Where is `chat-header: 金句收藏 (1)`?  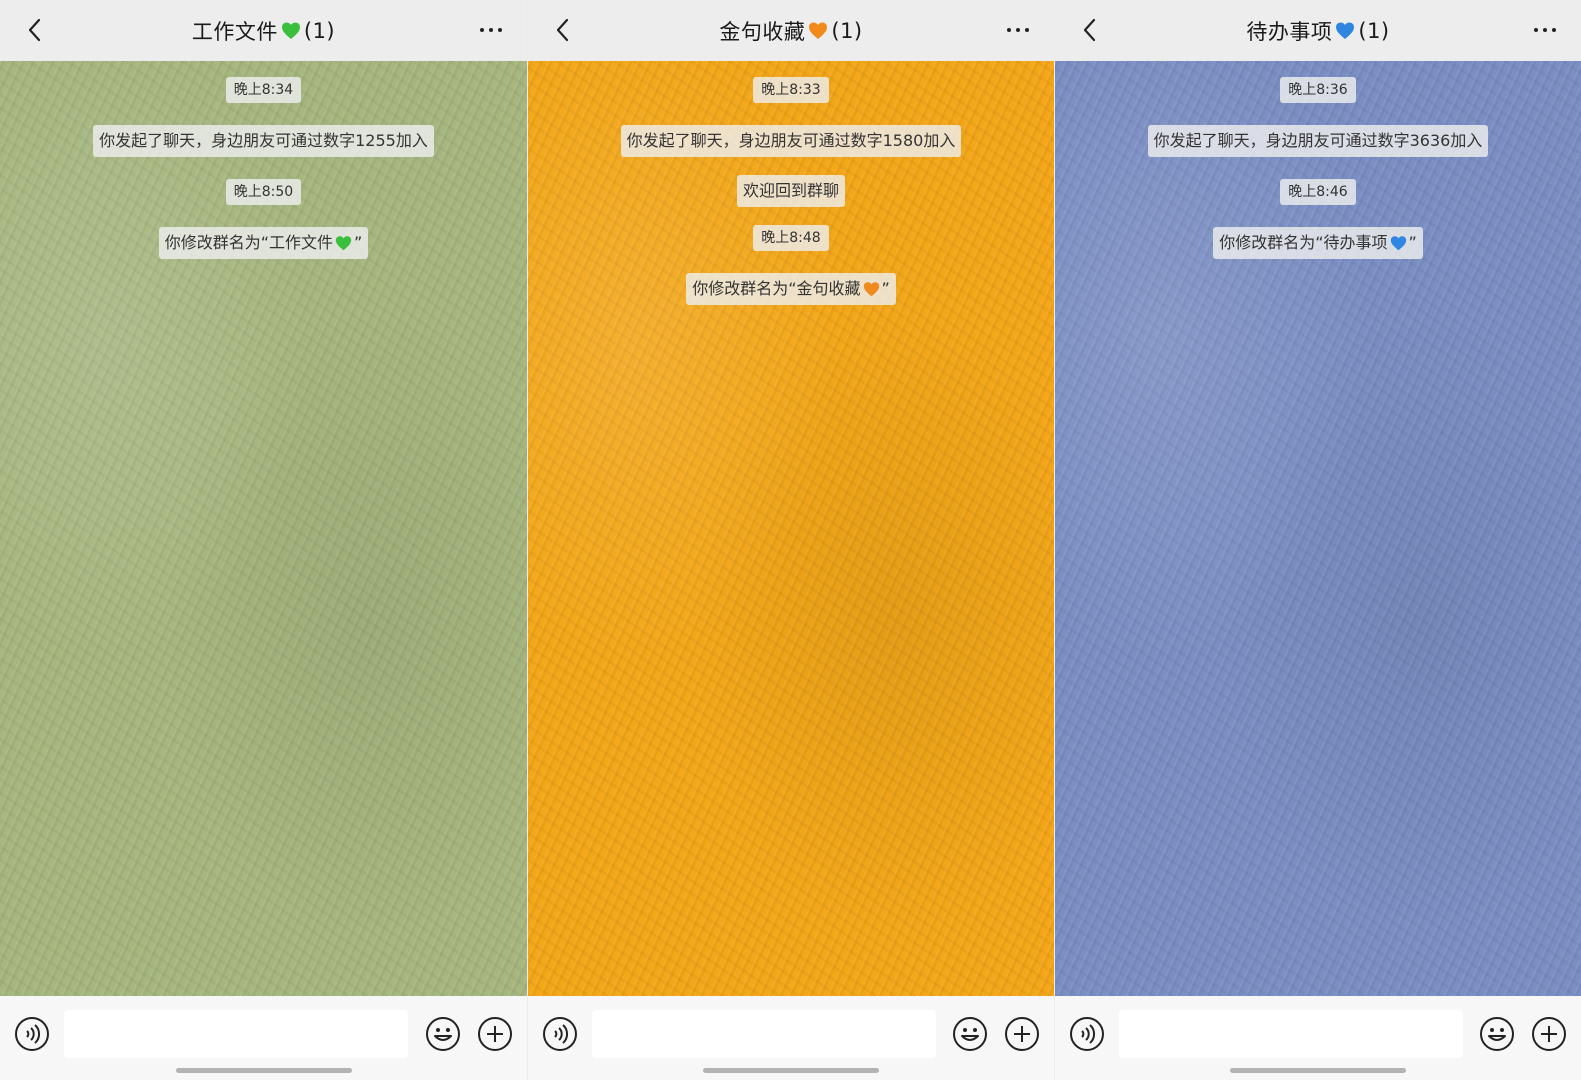
chat-header: 金句收藏 (1) is located at coordinates (791, 30).